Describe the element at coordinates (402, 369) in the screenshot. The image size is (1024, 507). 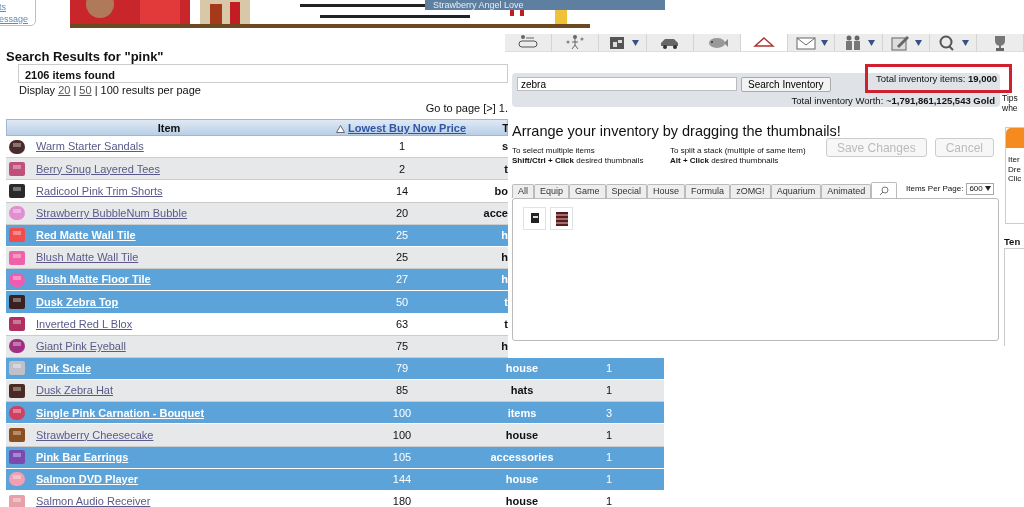
I see `price-cell-text: 79` at that location.